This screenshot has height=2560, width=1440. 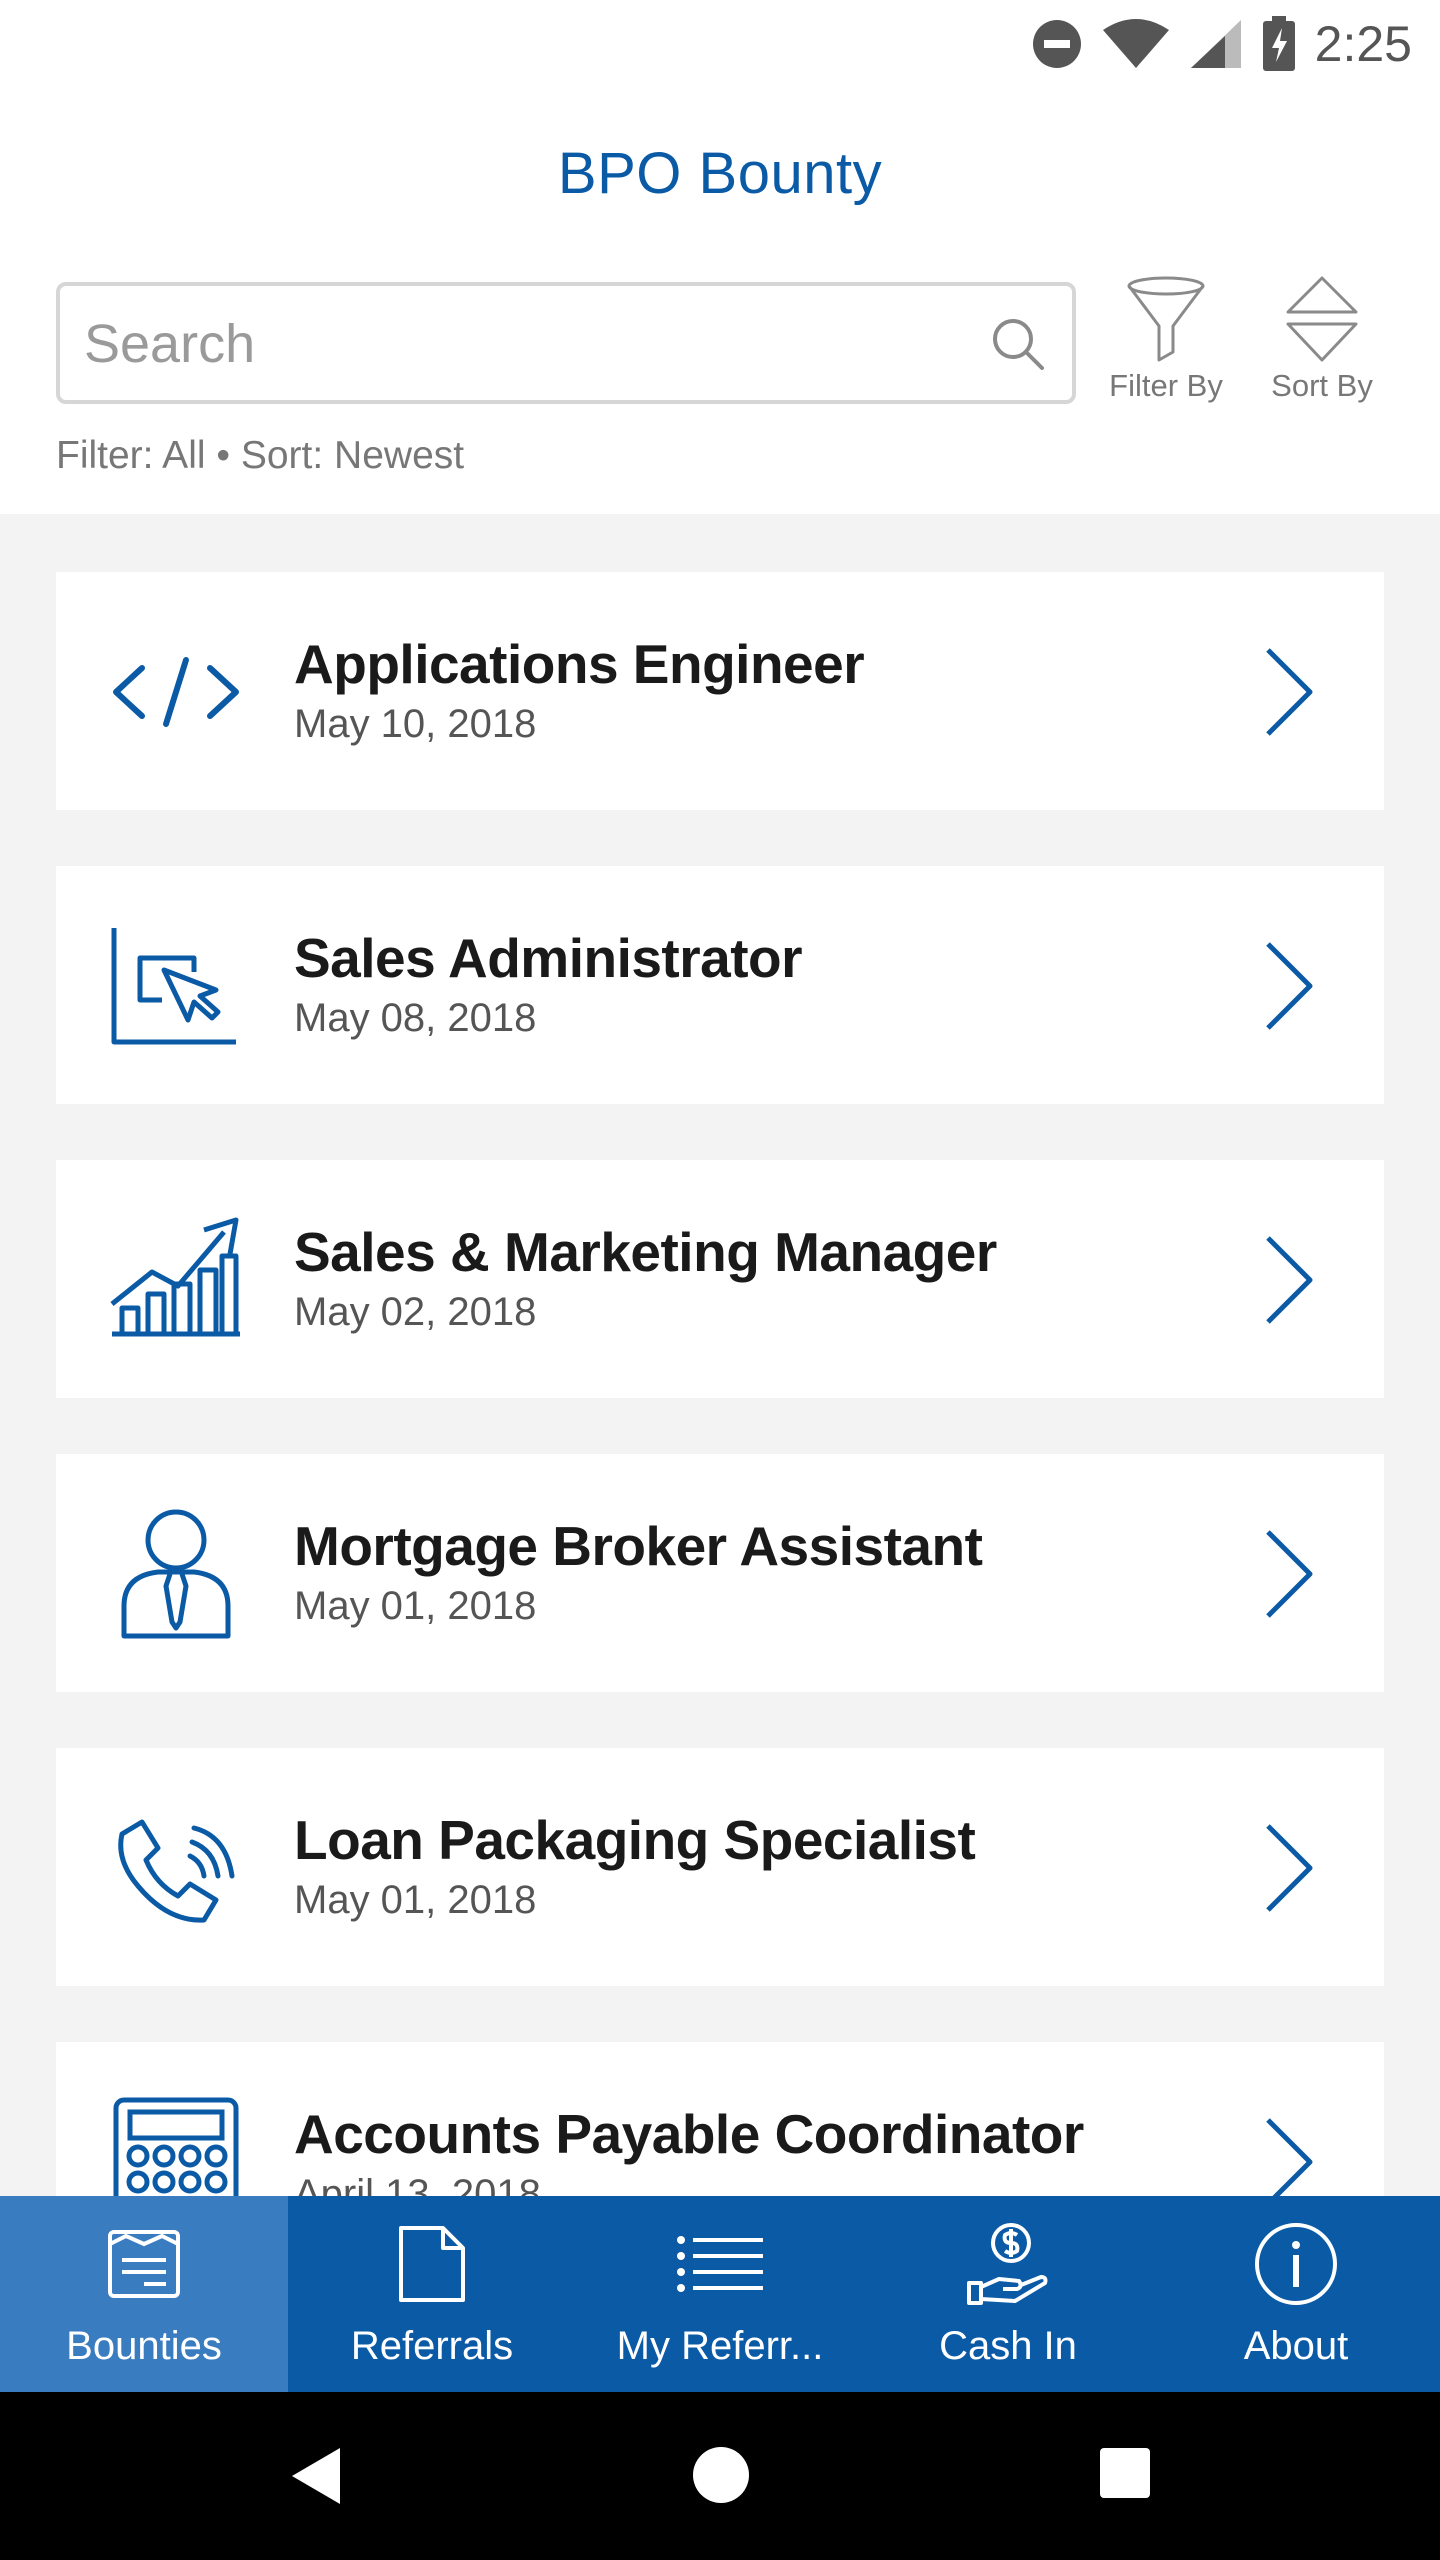 I want to click on bounty-card: Loan Packaging Specialist May 01, 2018, so click(x=720, y=1867).